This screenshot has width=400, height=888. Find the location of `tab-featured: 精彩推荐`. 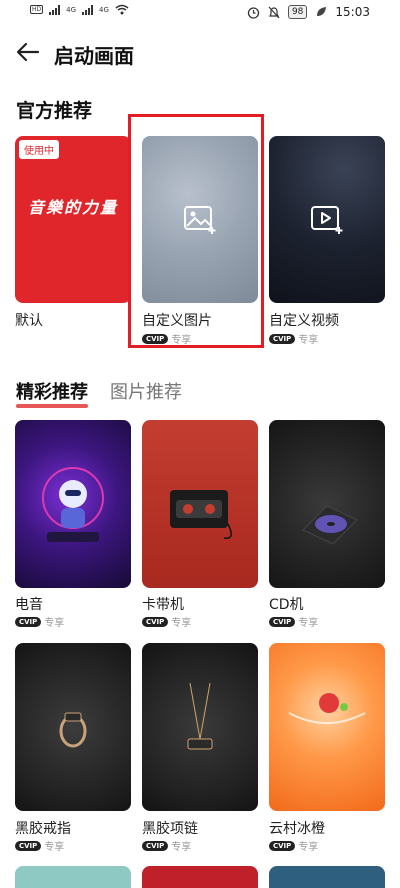

tab-featured: 精彩推荐 is located at coordinates (52, 393).